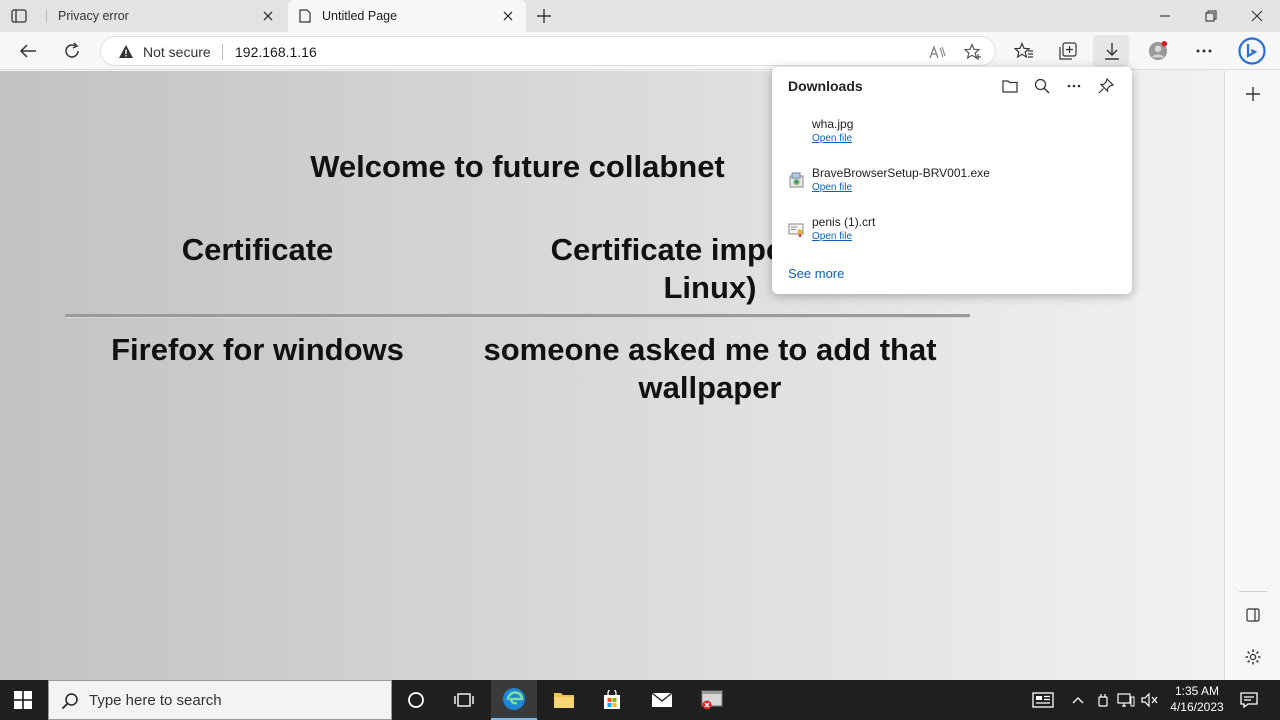  What do you see at coordinates (70, 701) in the screenshot?
I see `search-icon` at bounding box center [70, 701].